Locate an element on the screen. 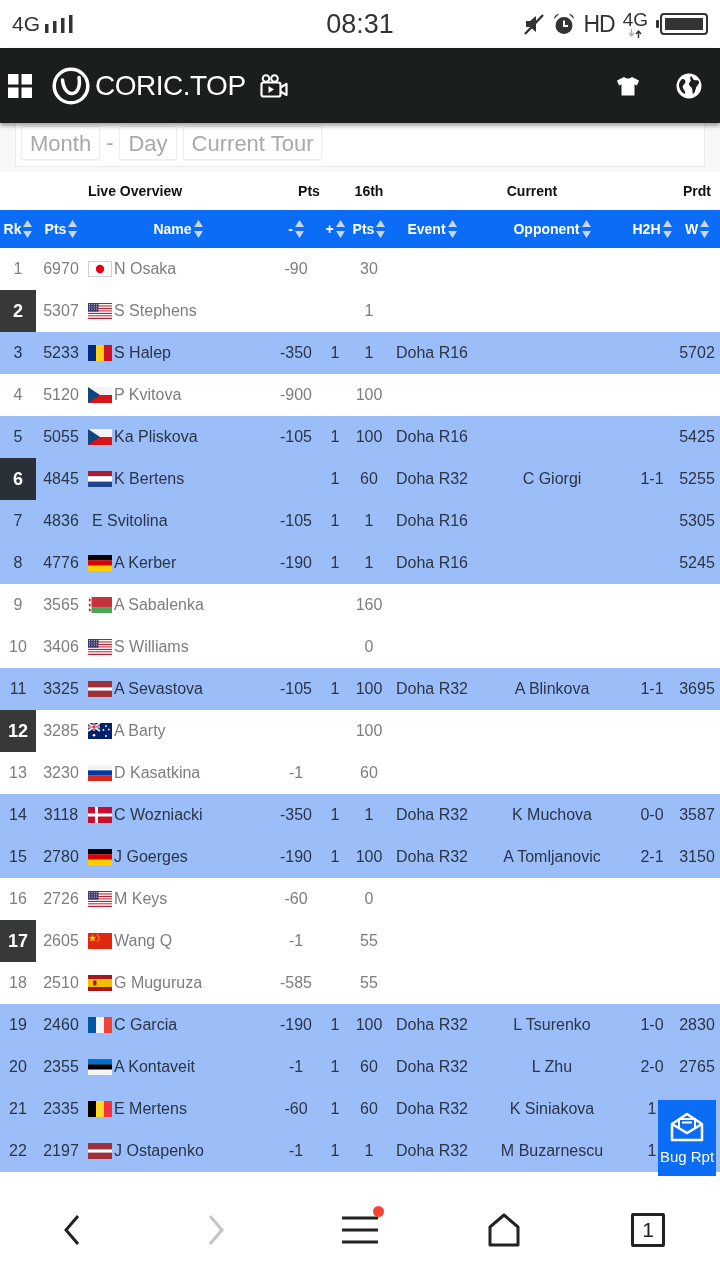 The height and width of the screenshot is (1280, 720). points-value: 2780 is located at coordinates (61, 857).